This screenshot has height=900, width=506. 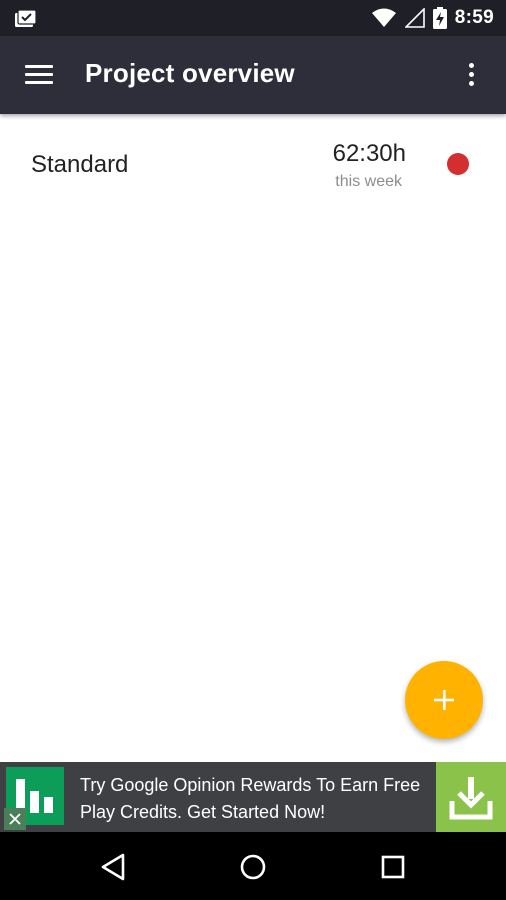 I want to click on status-bar: 8:59, so click(x=253, y=18).